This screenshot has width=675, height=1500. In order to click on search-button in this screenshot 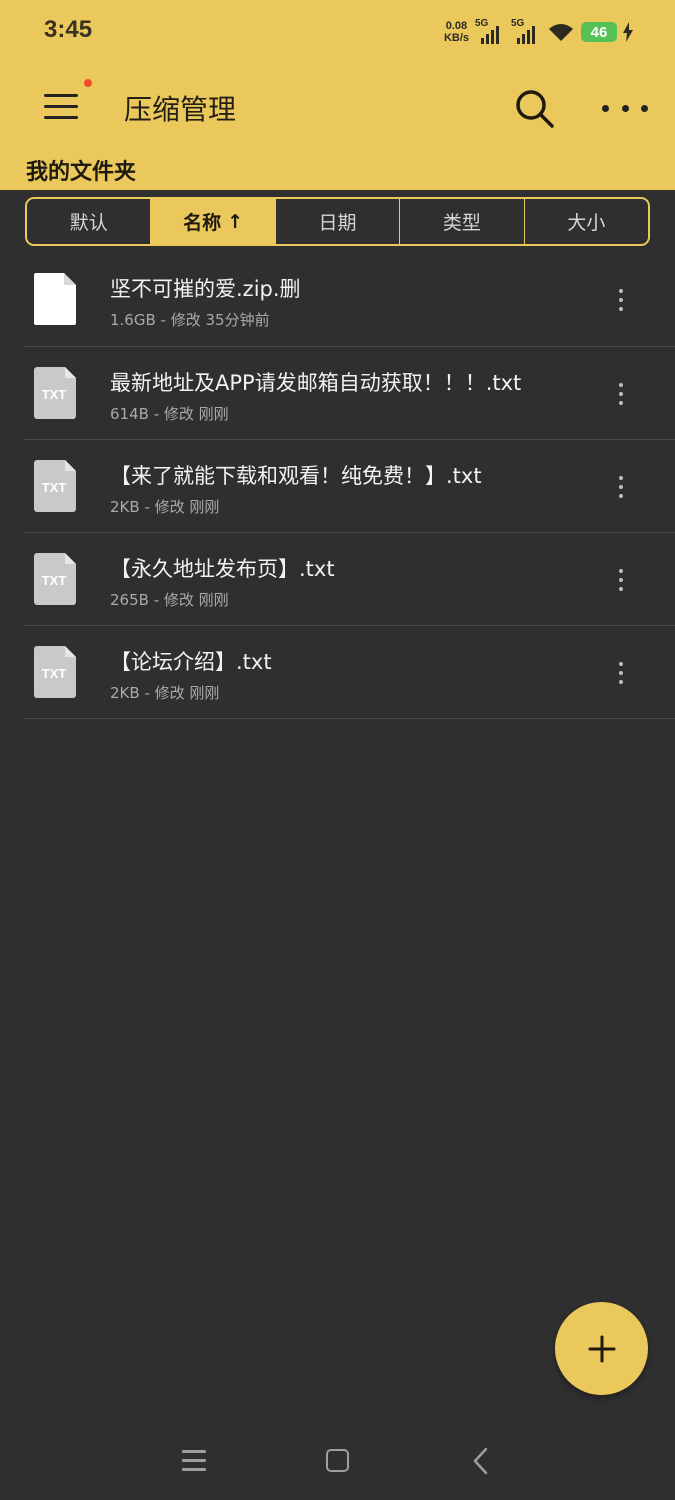, I will do `click(535, 109)`.